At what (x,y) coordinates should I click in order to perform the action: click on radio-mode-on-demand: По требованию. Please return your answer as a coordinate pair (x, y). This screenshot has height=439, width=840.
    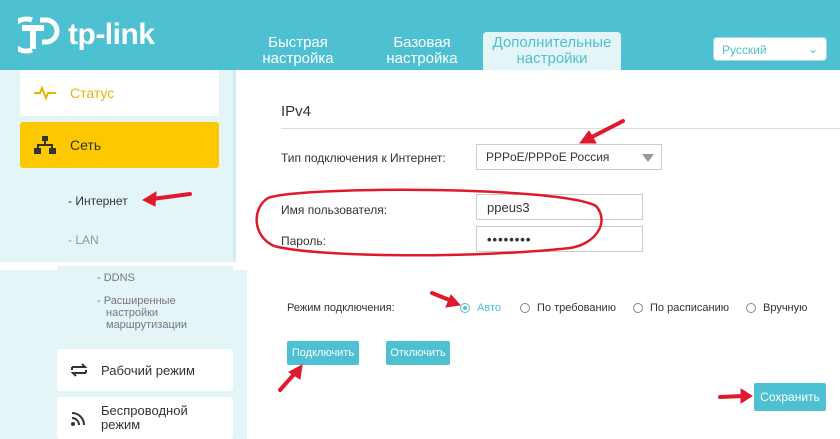
    Looking at the image, I should click on (568, 308).